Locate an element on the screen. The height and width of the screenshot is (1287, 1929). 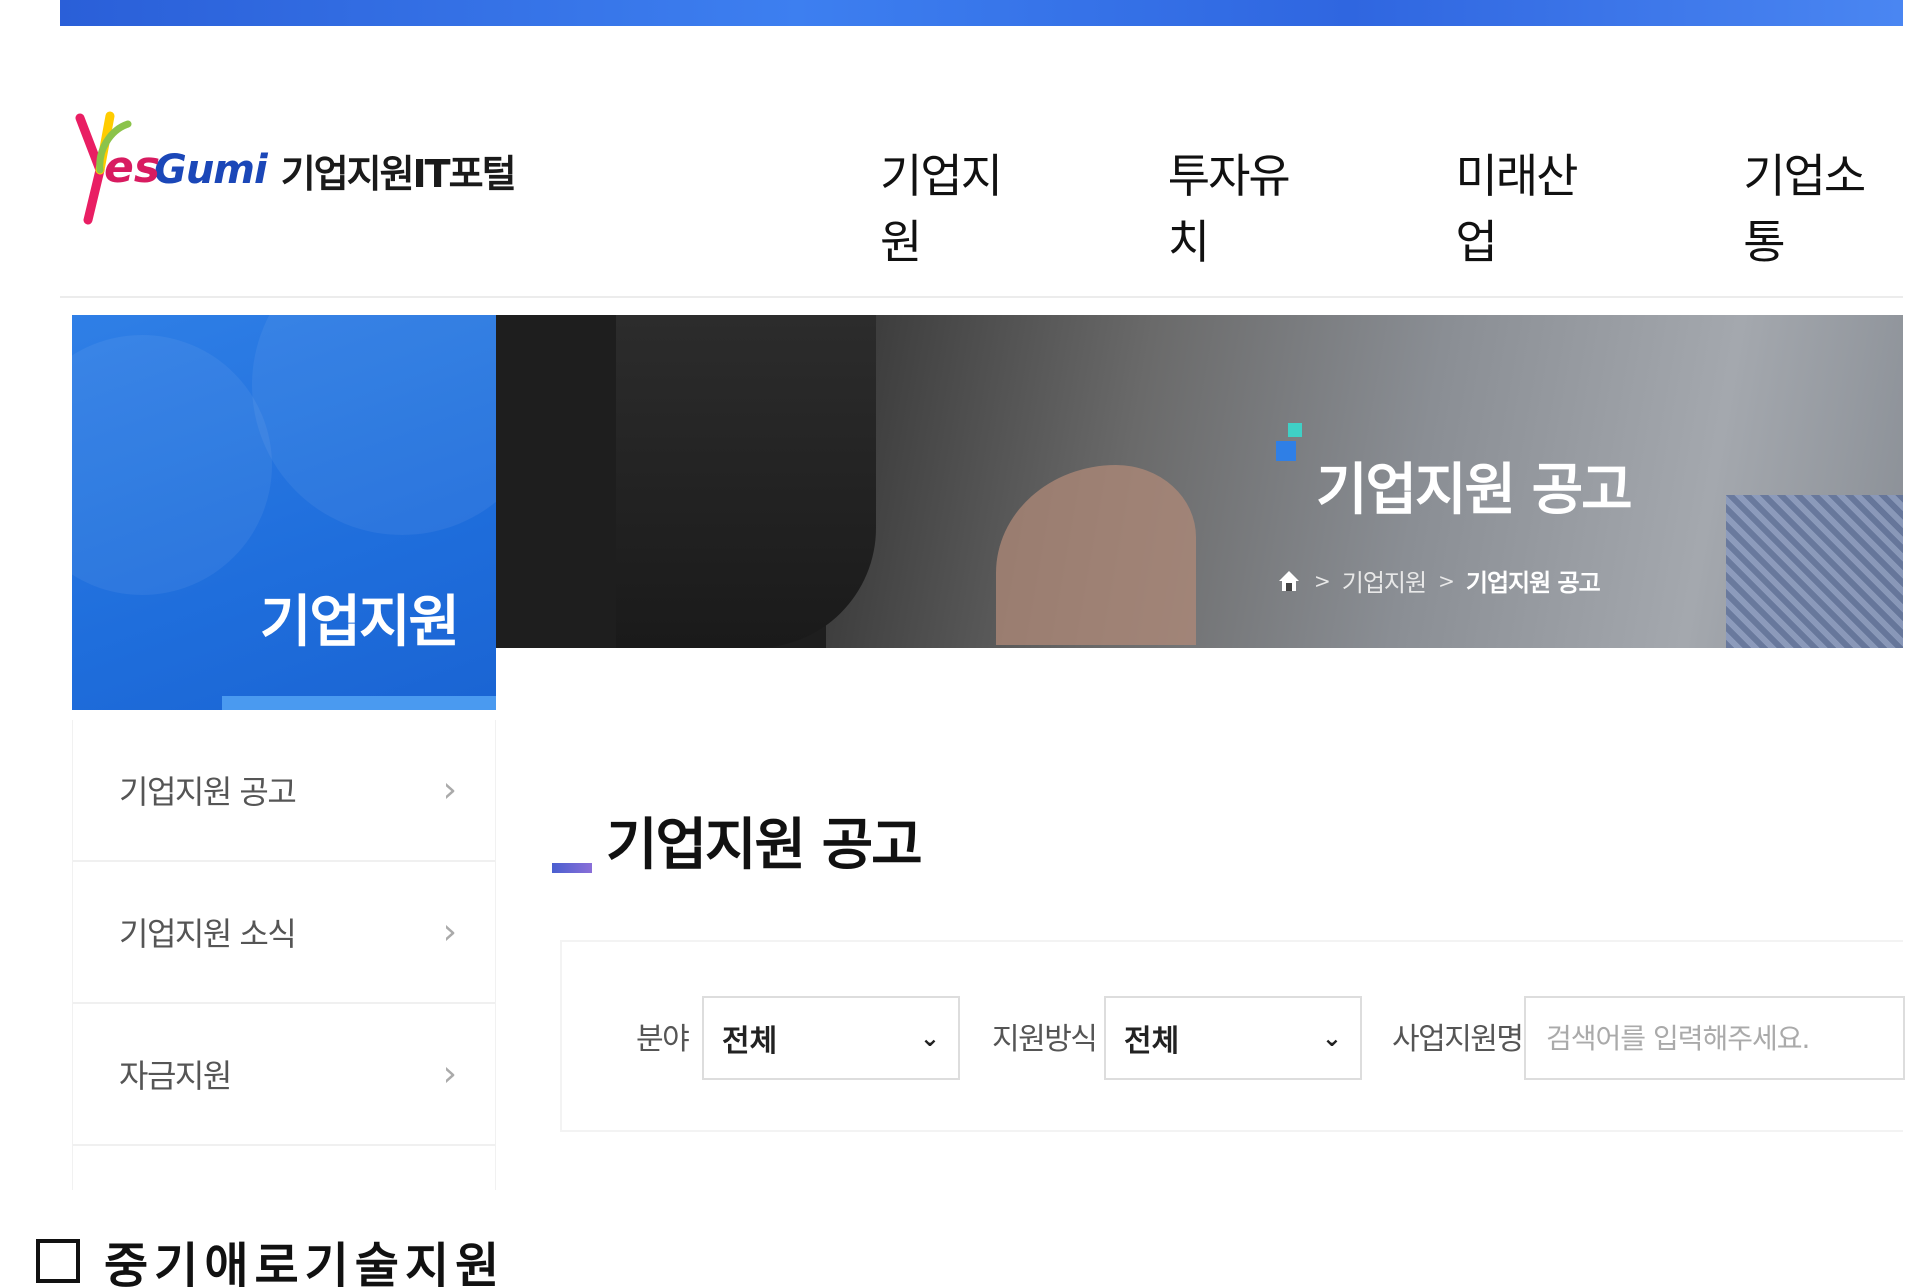
svg-text: es is located at coordinates (132, 167).